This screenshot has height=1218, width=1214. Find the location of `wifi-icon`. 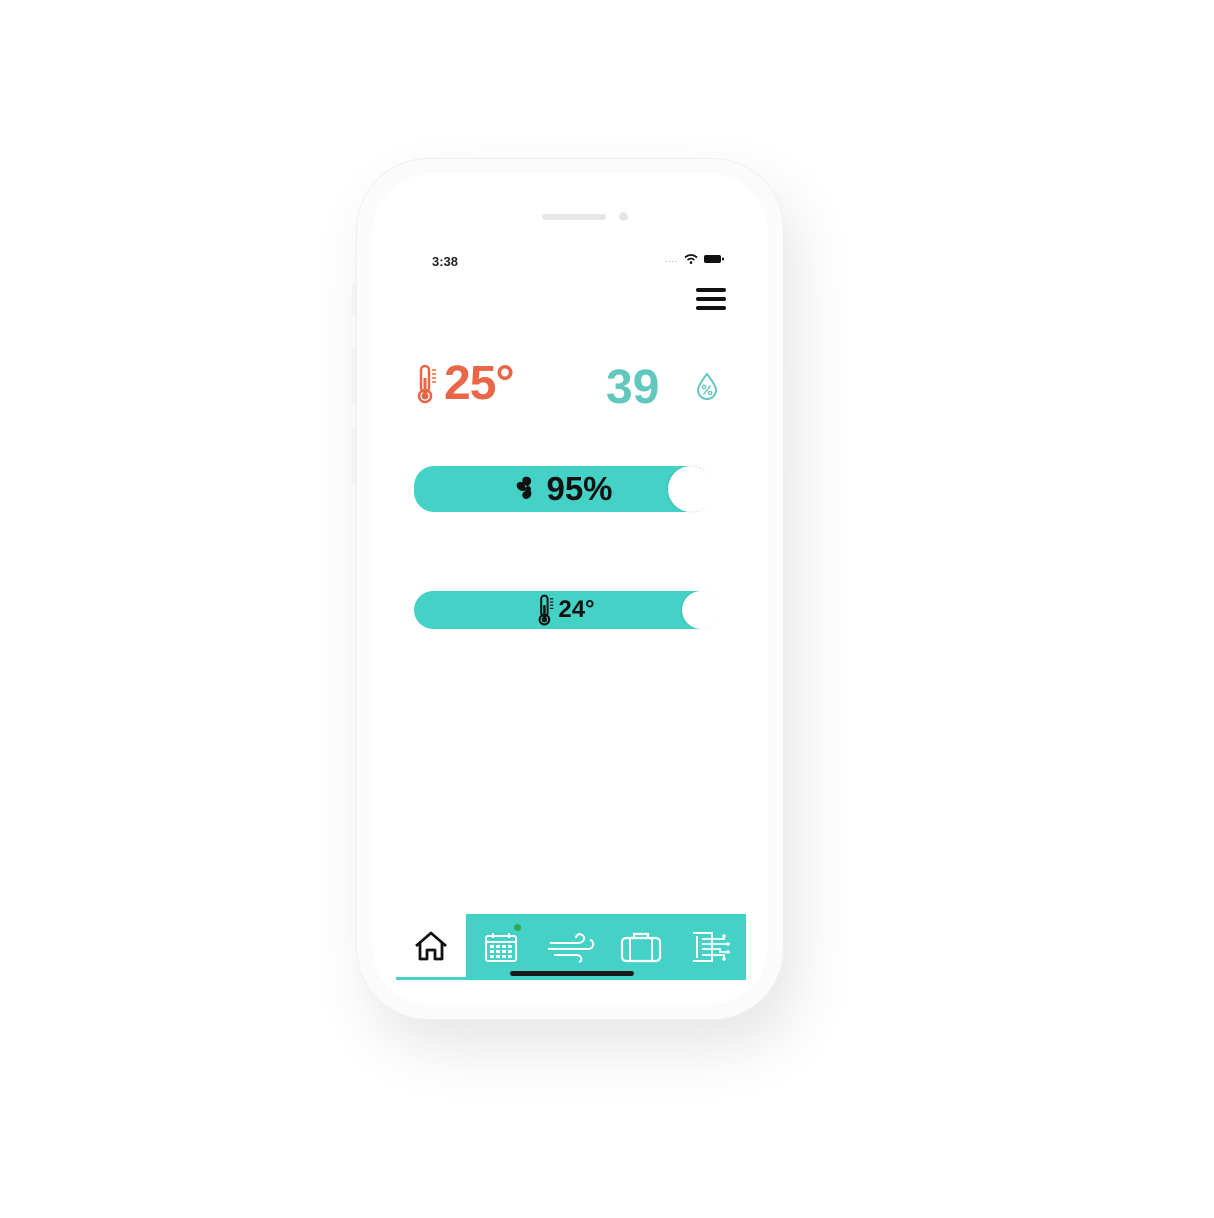

wifi-icon is located at coordinates (691, 259).